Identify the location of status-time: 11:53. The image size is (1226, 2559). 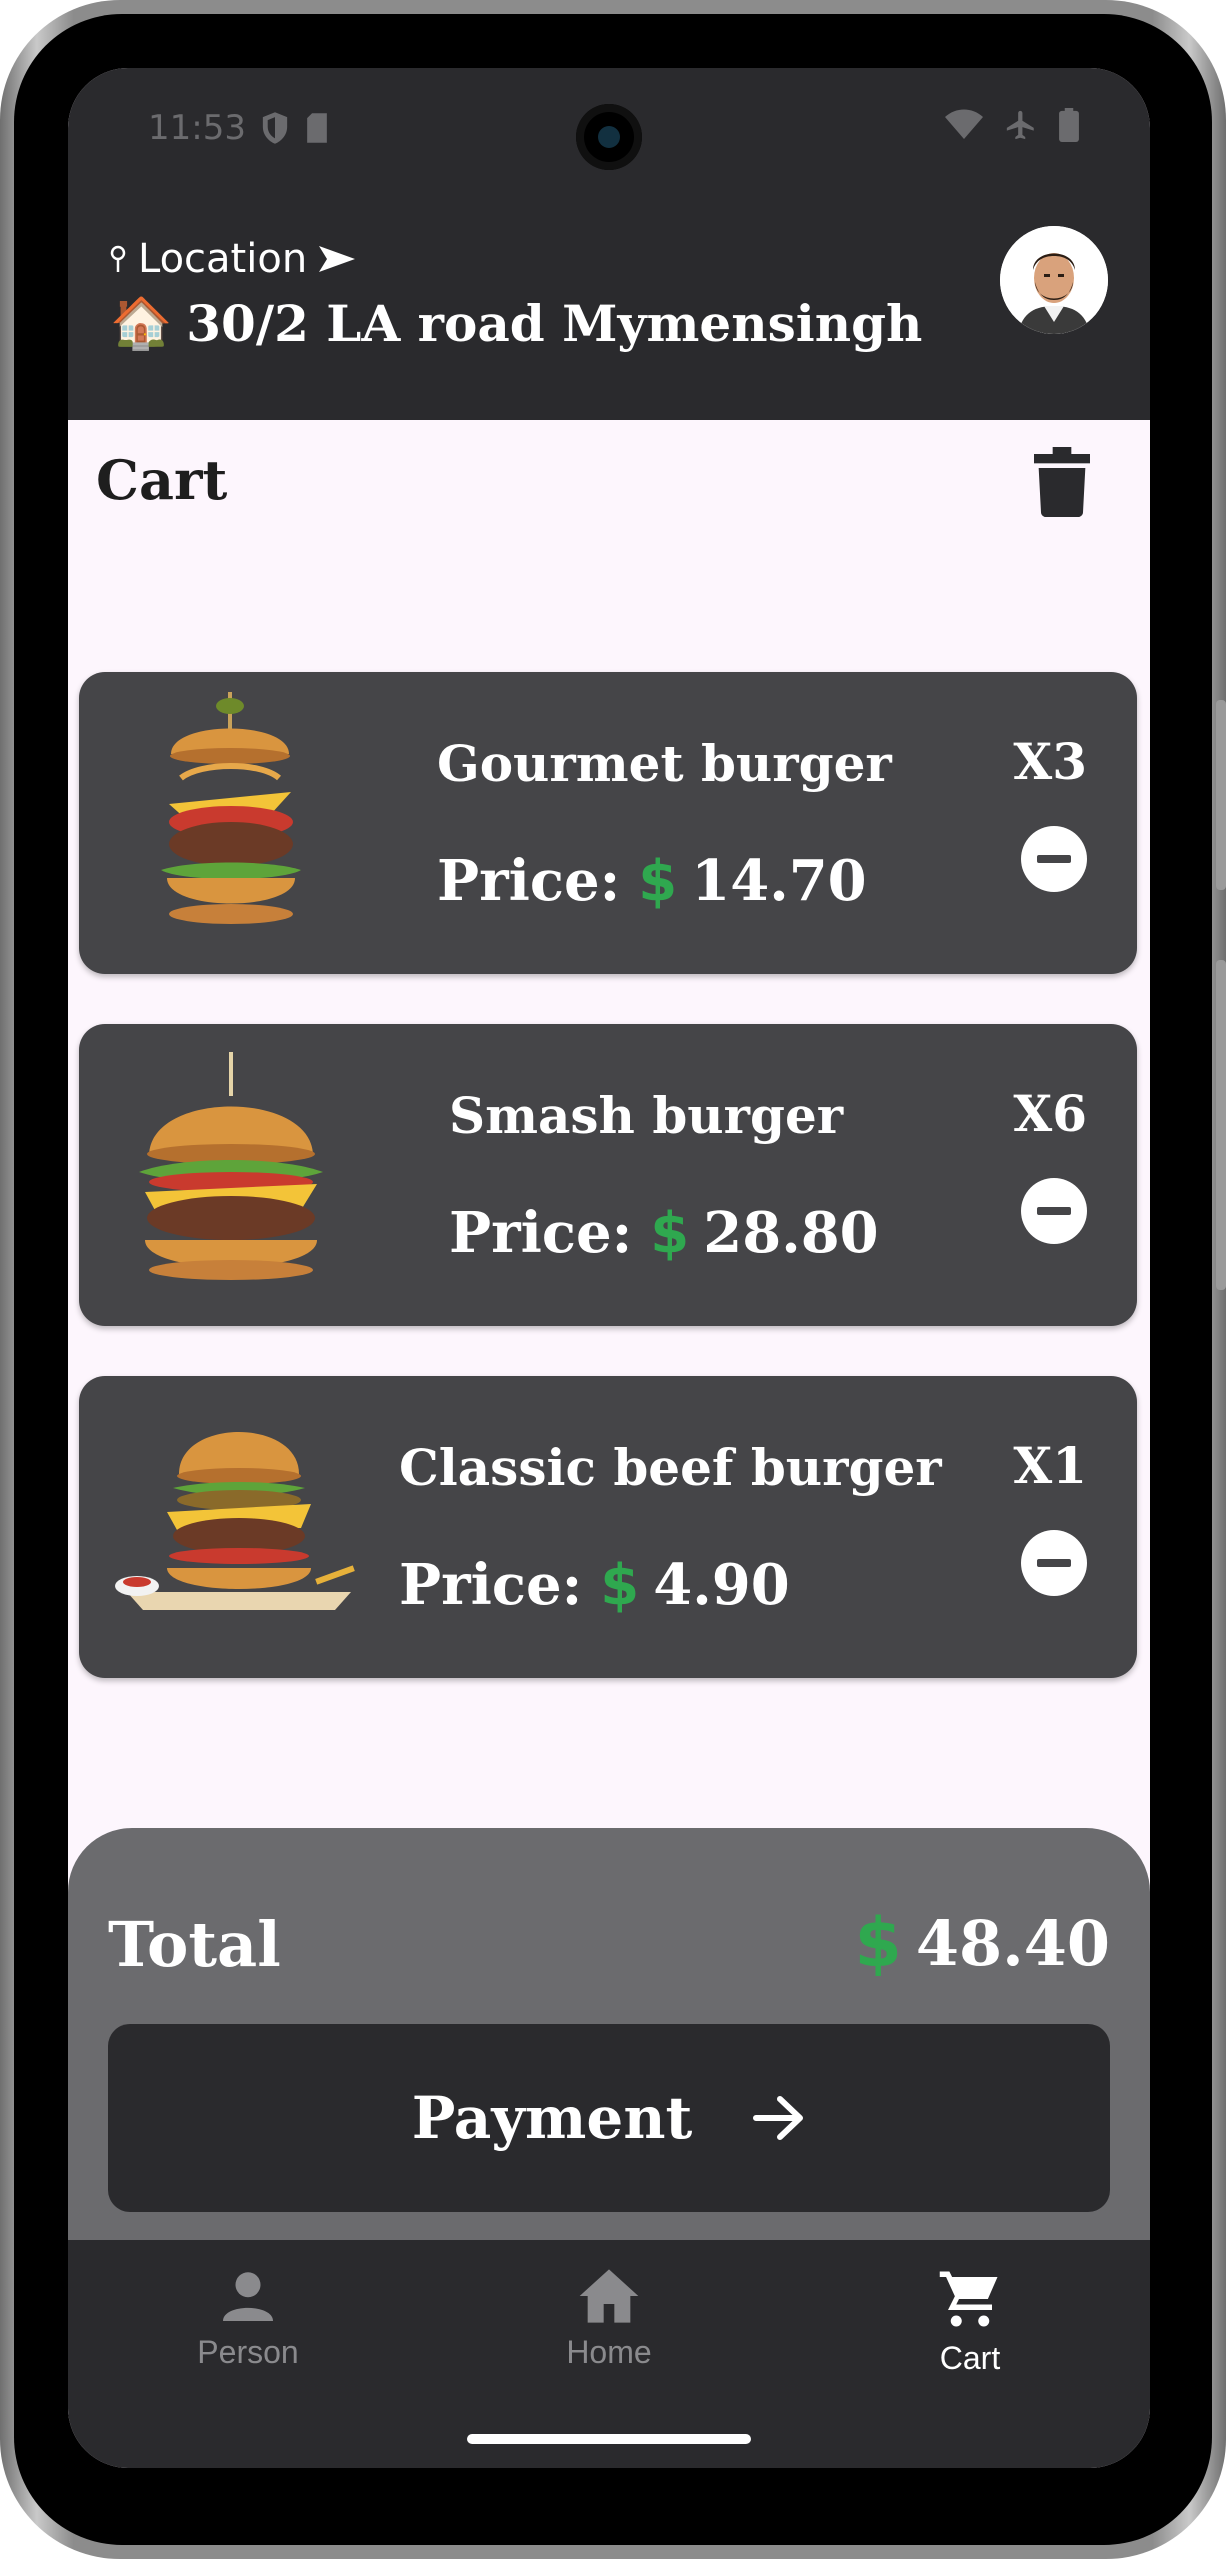
(197, 128).